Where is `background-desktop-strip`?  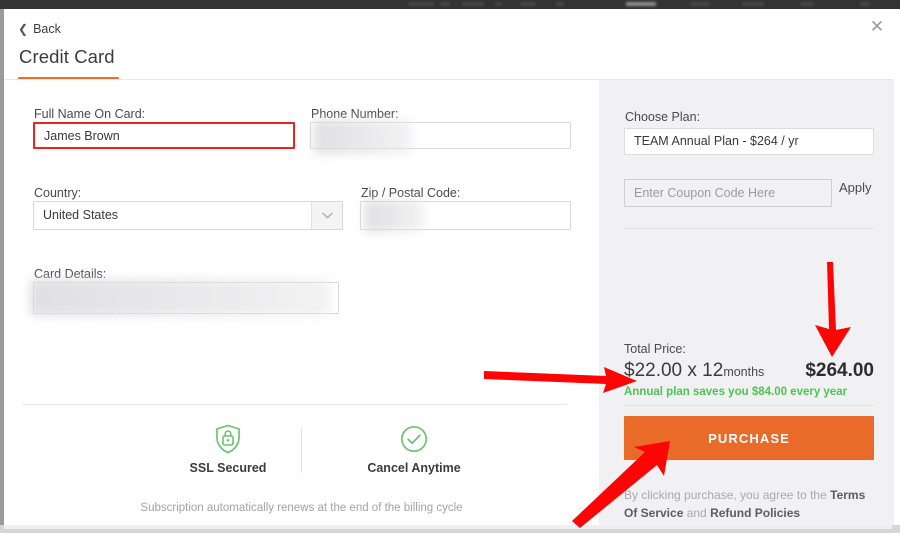
background-desktop-strip is located at coordinates (450, 4).